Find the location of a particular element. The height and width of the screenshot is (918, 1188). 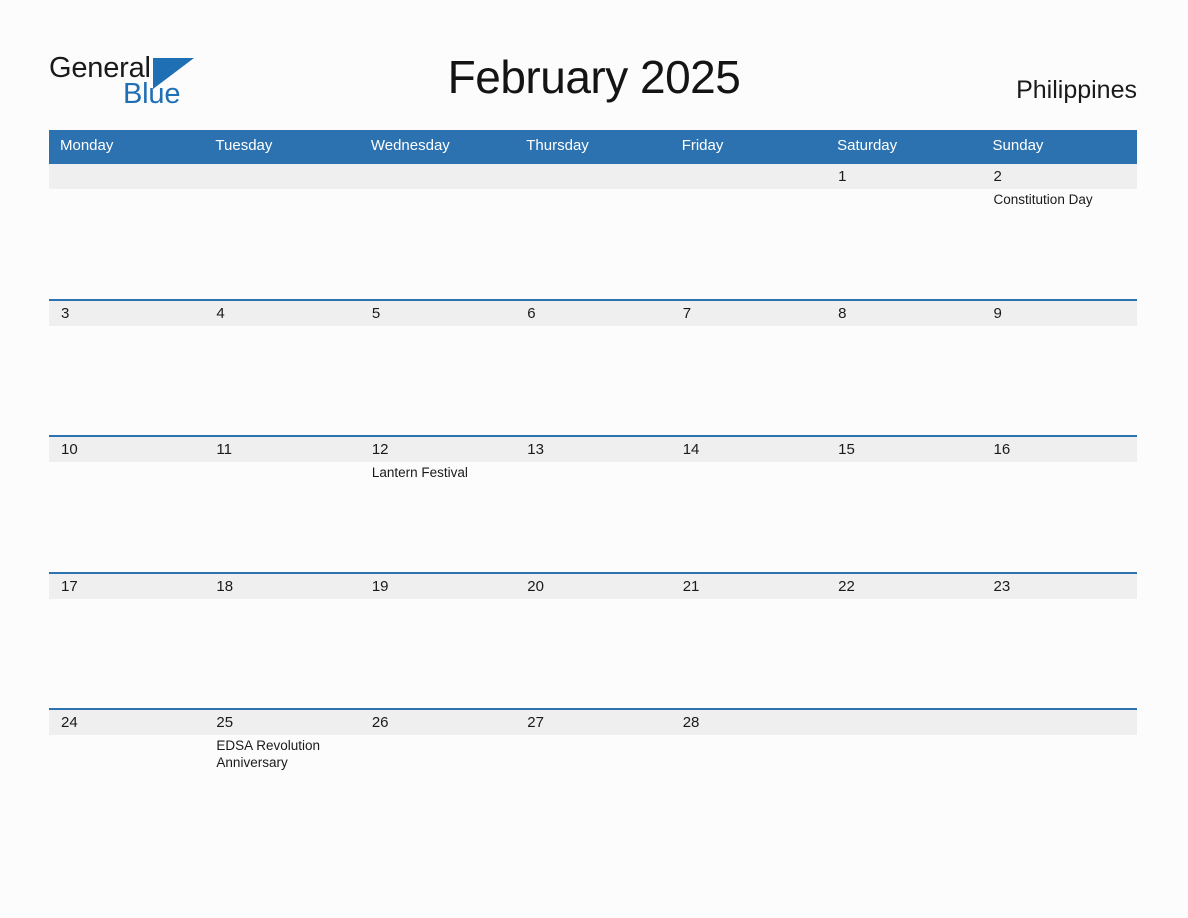

day-number: 26 is located at coordinates (437, 722).